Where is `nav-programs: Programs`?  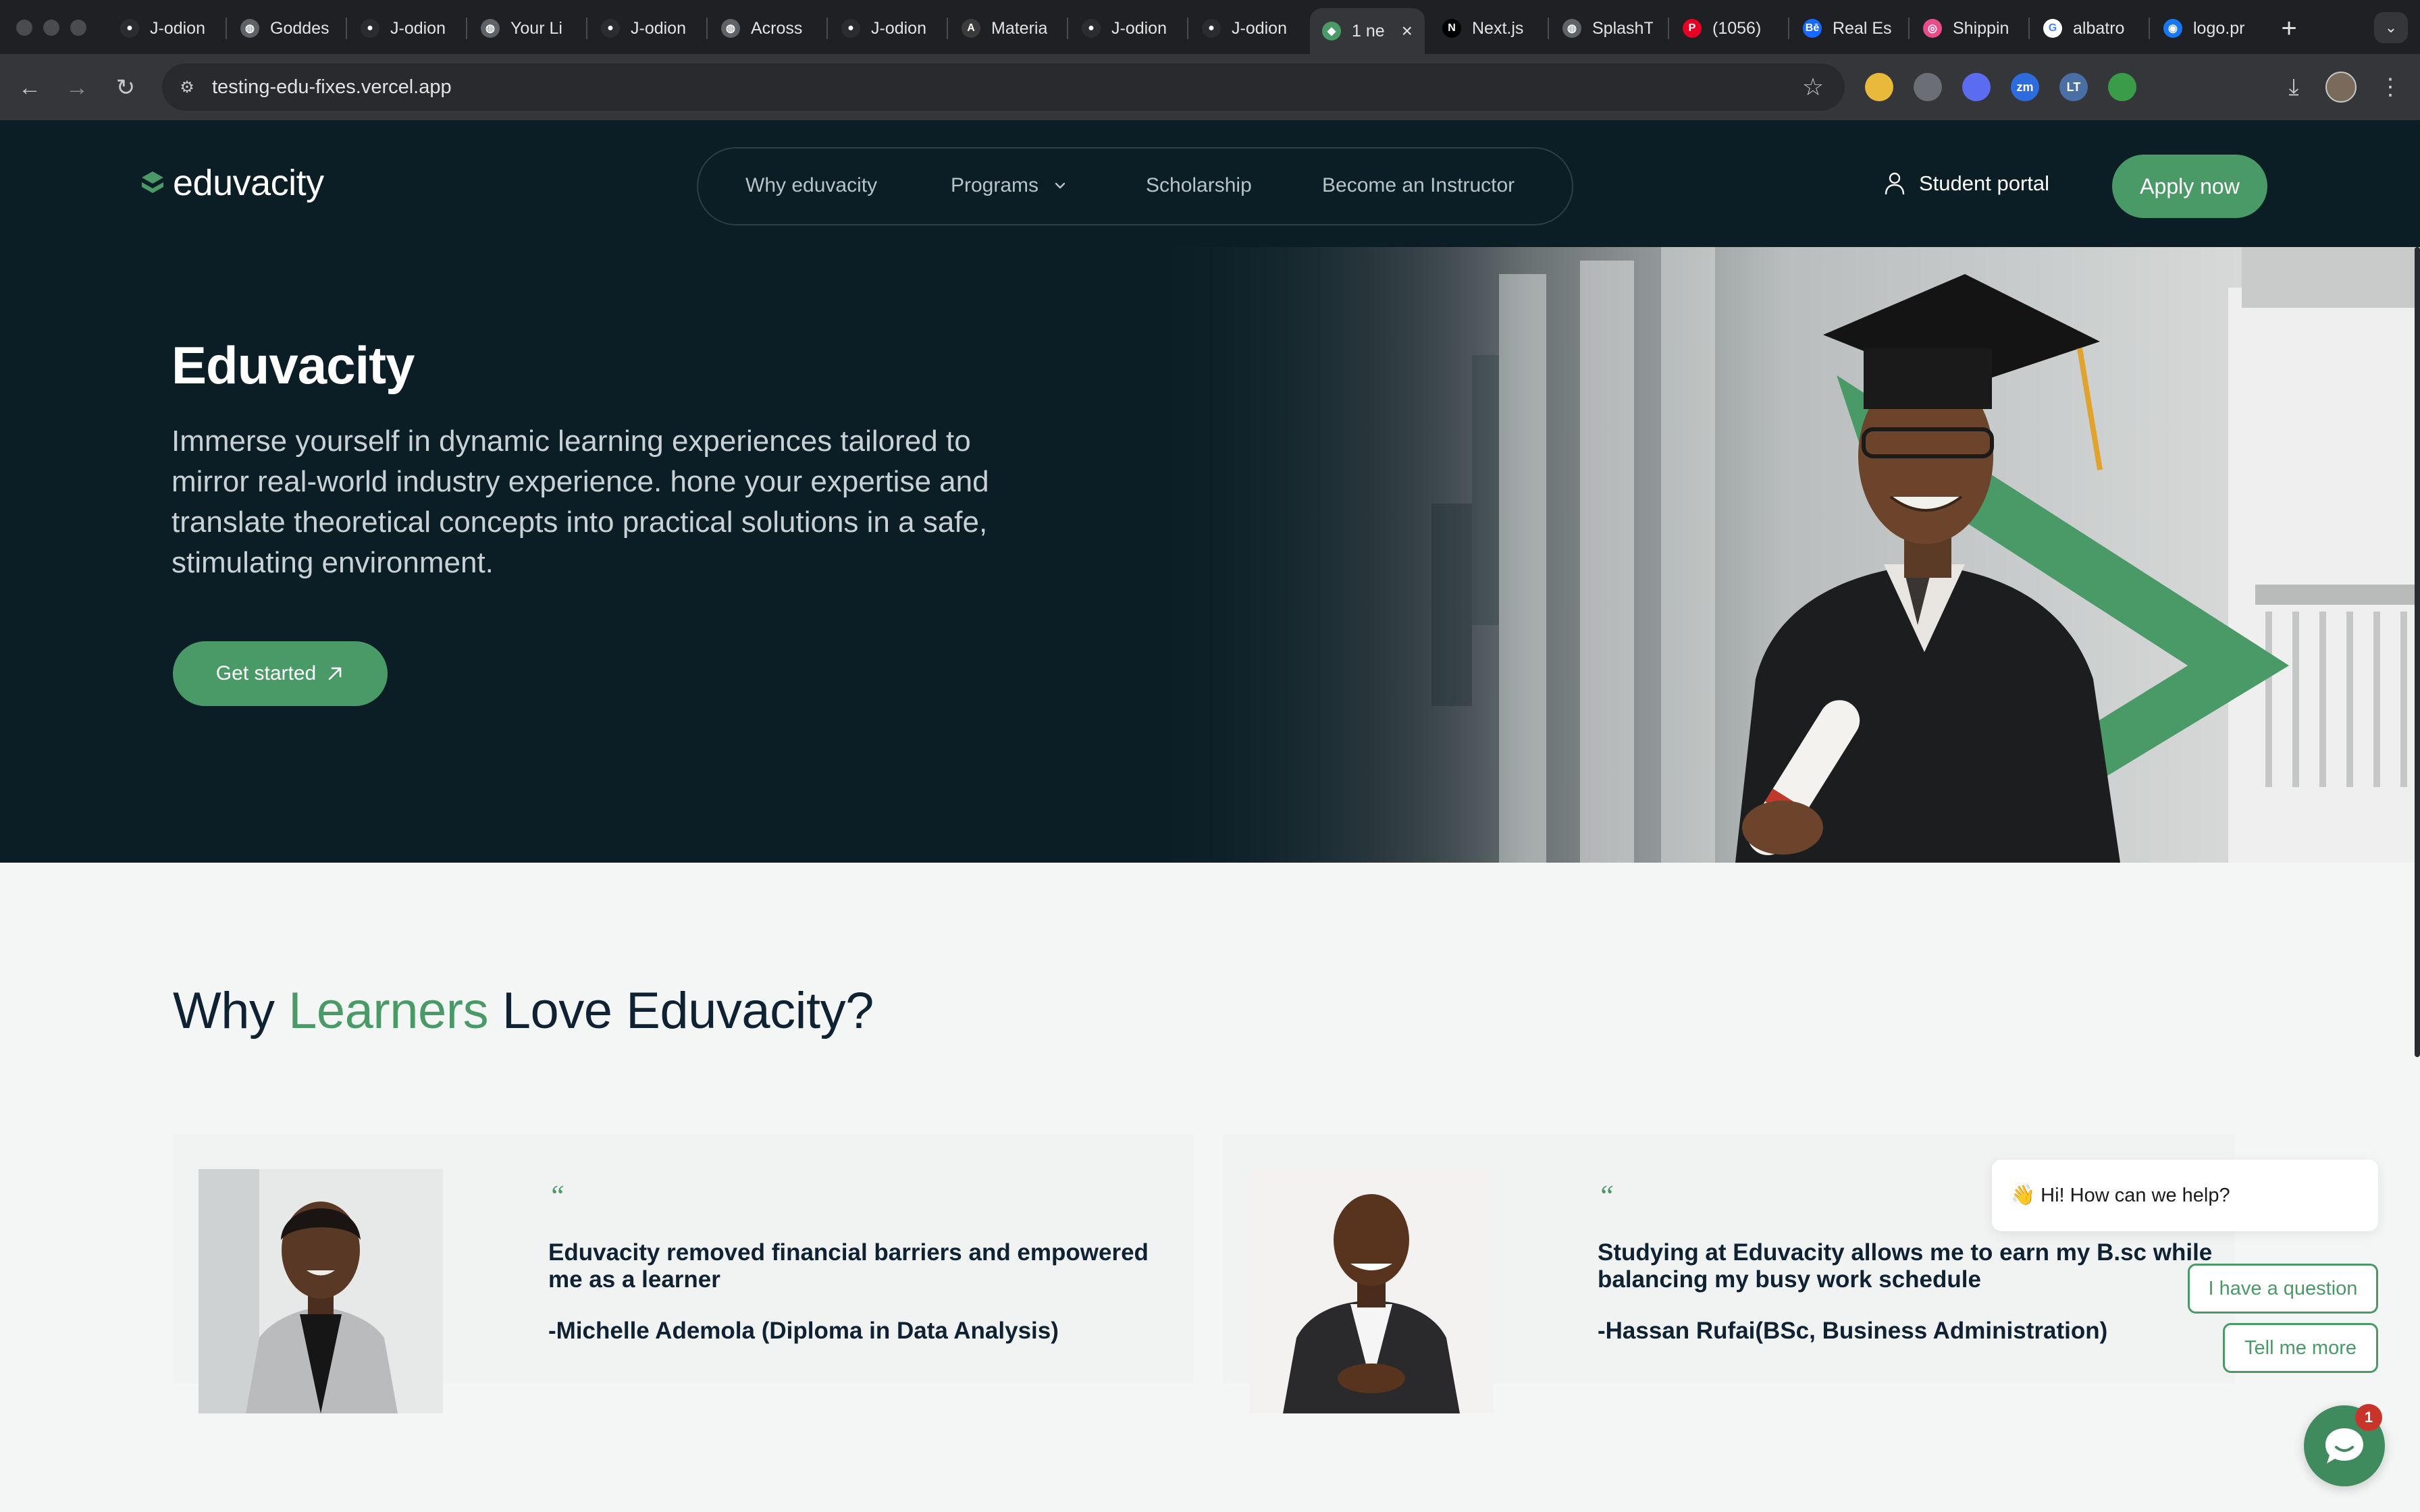 nav-programs: Programs is located at coordinates (1009, 185).